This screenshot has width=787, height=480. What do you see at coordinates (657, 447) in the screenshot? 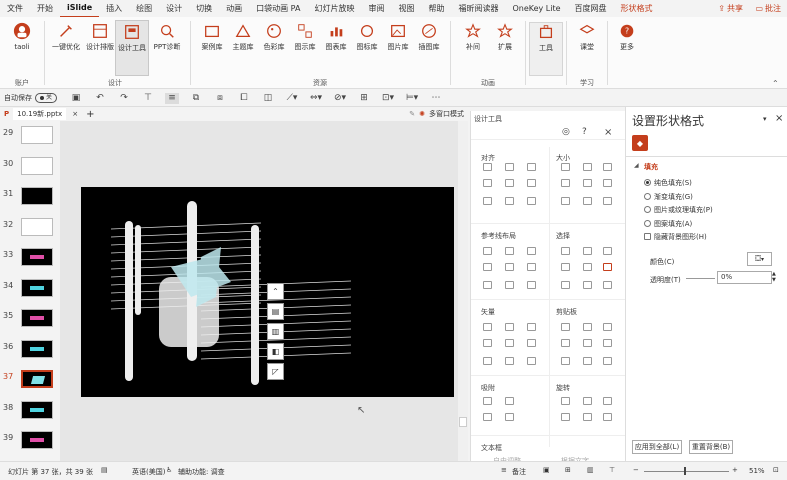
I see `apply-to-all-button: 应用到全部(L)` at bounding box center [657, 447].